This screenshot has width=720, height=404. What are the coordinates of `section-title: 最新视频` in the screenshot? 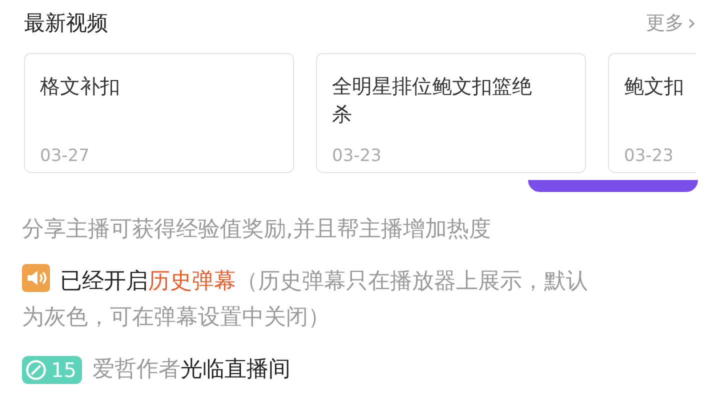 It's located at (66, 23).